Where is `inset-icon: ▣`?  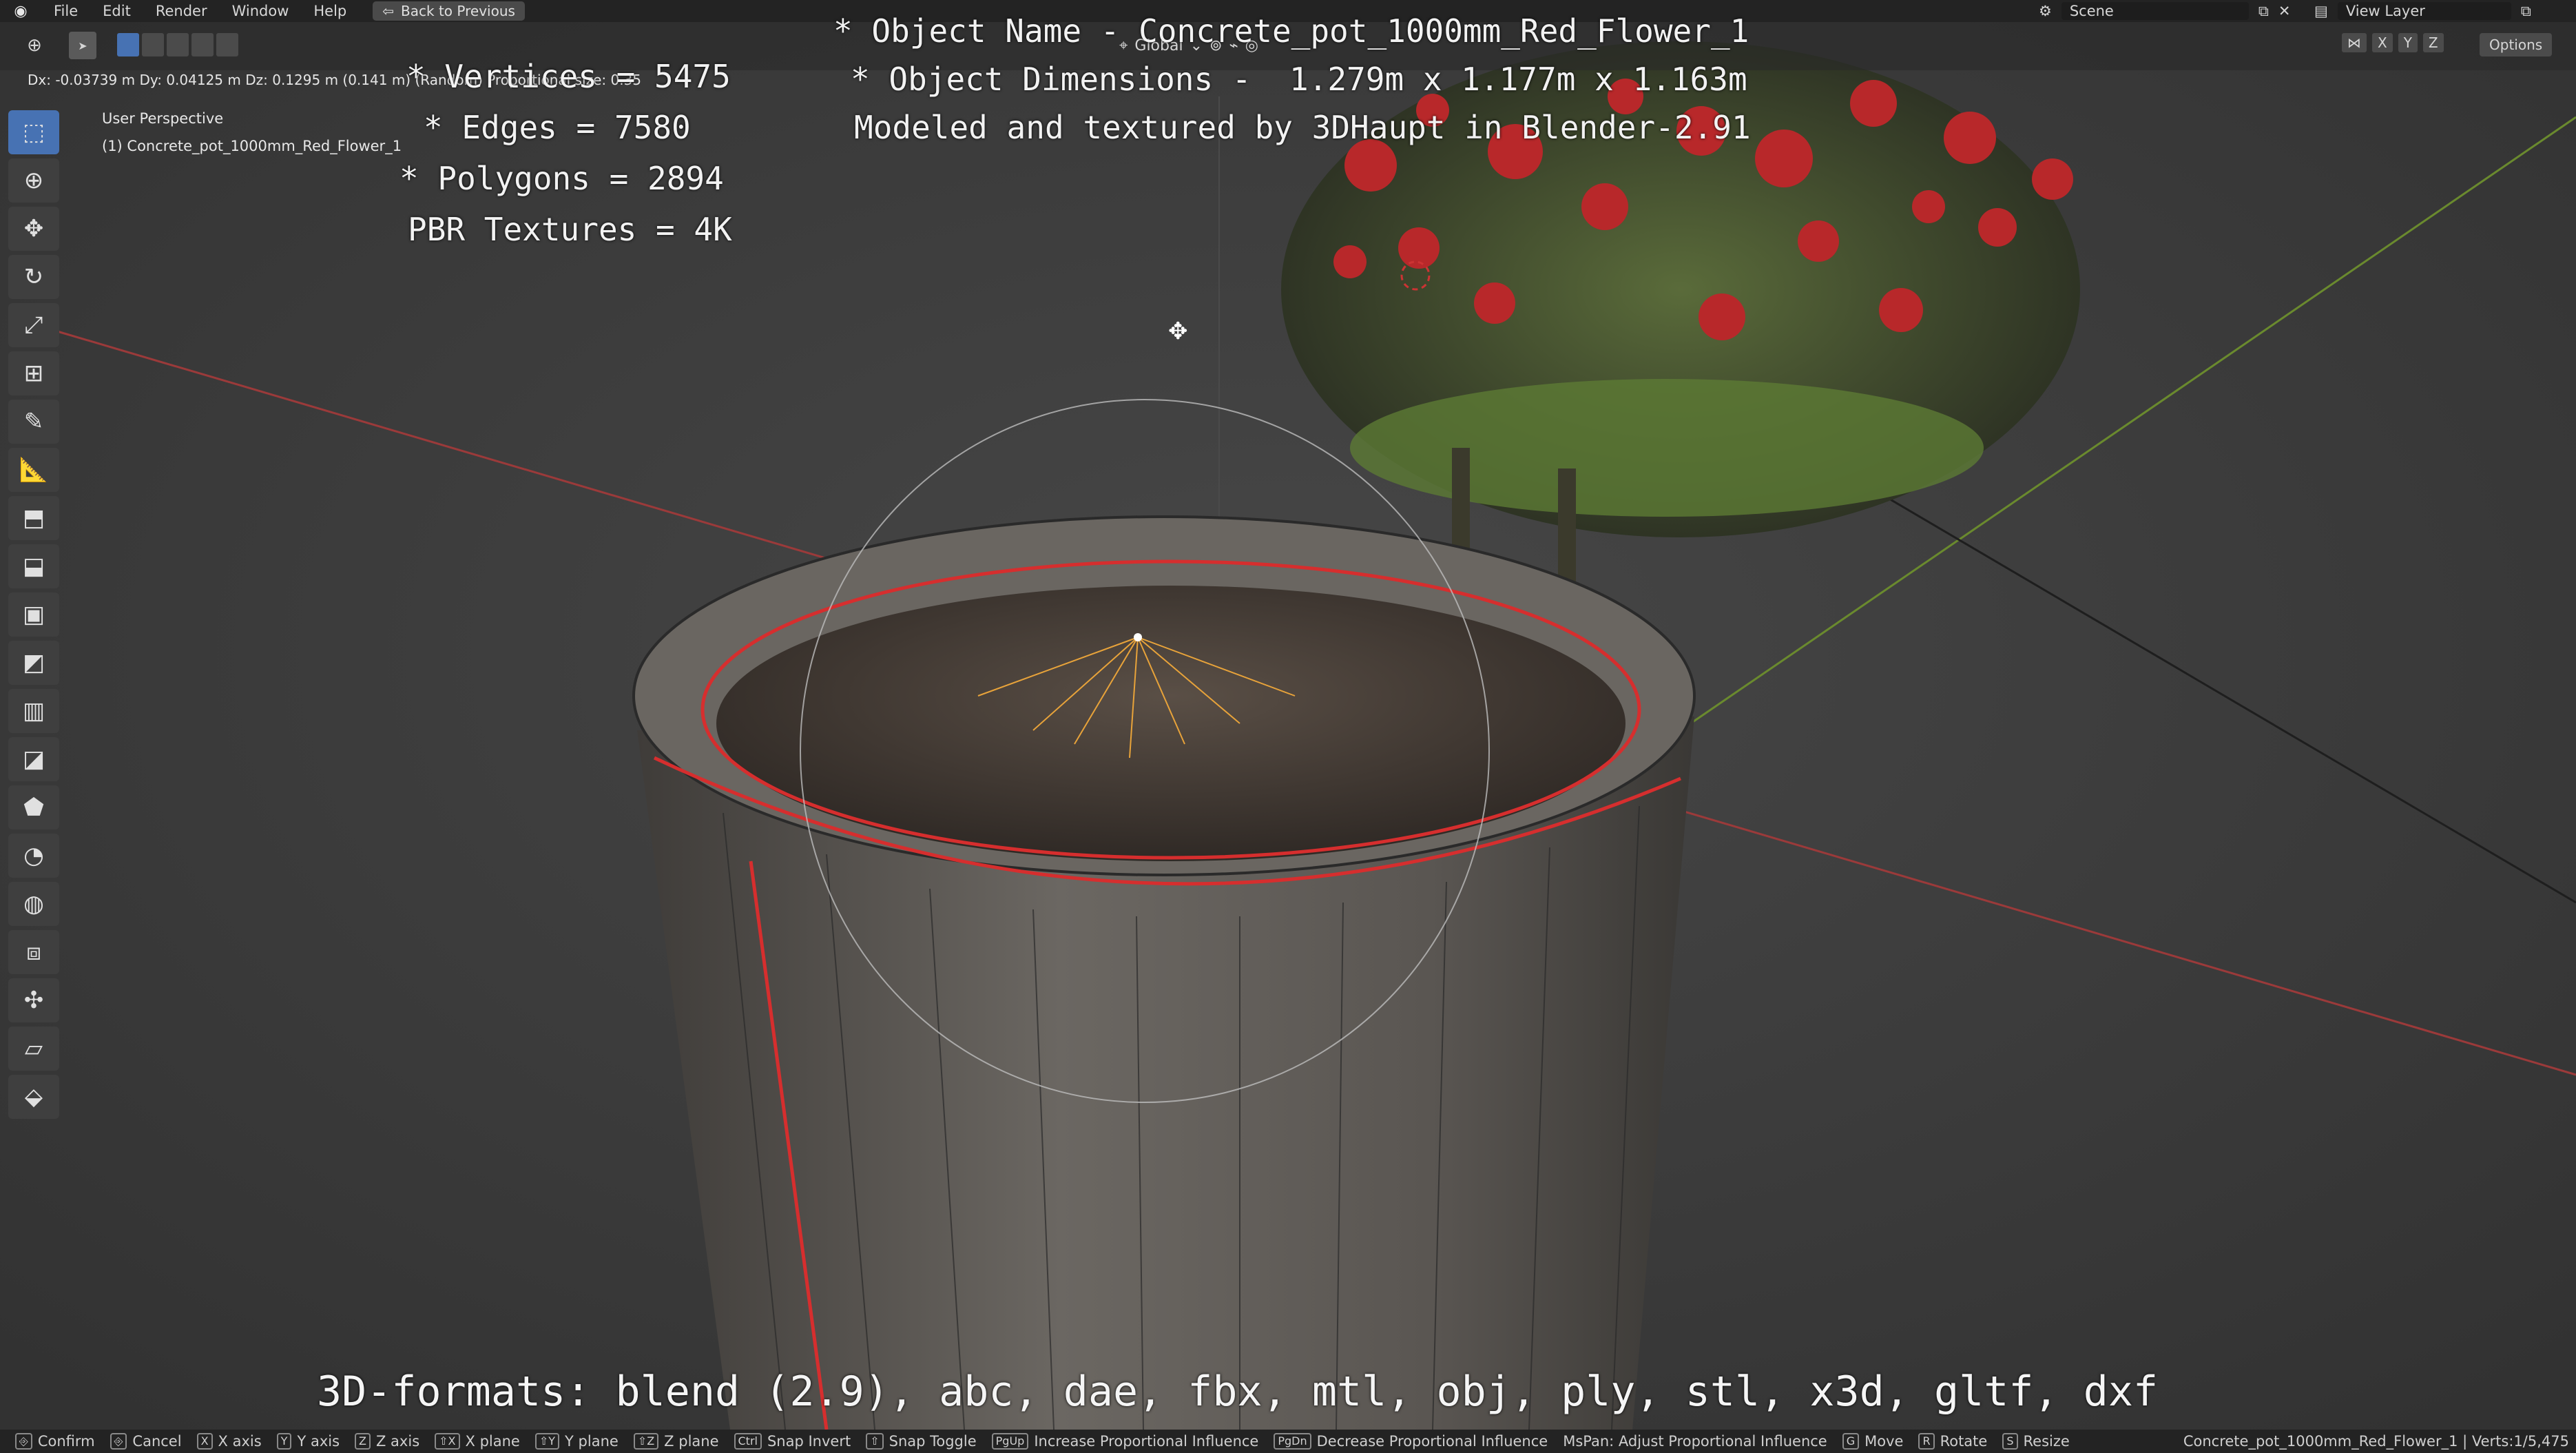 inset-icon: ▣ is located at coordinates (33, 614).